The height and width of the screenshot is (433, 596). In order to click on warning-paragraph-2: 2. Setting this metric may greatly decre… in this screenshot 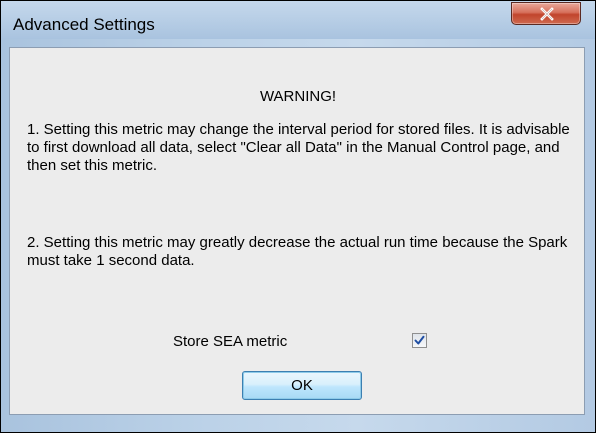, I will do `click(297, 251)`.